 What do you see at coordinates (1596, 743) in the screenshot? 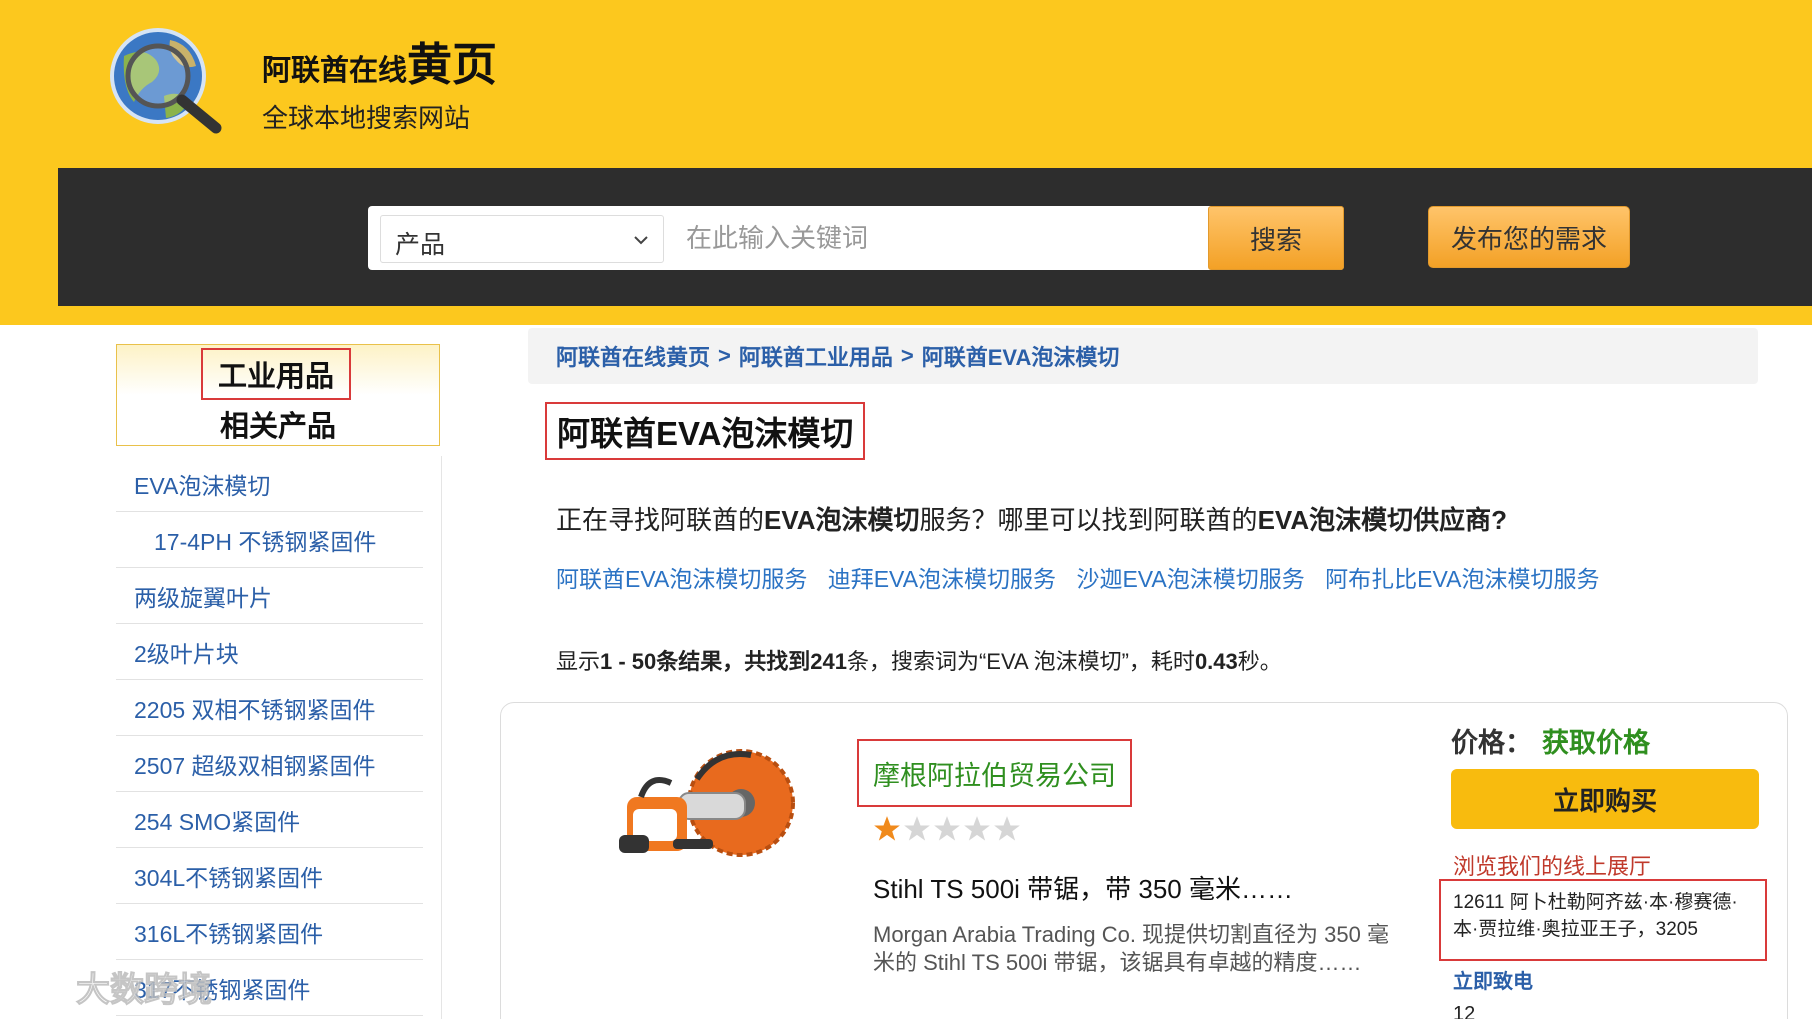
I see `get-price-link: 获取价格` at bounding box center [1596, 743].